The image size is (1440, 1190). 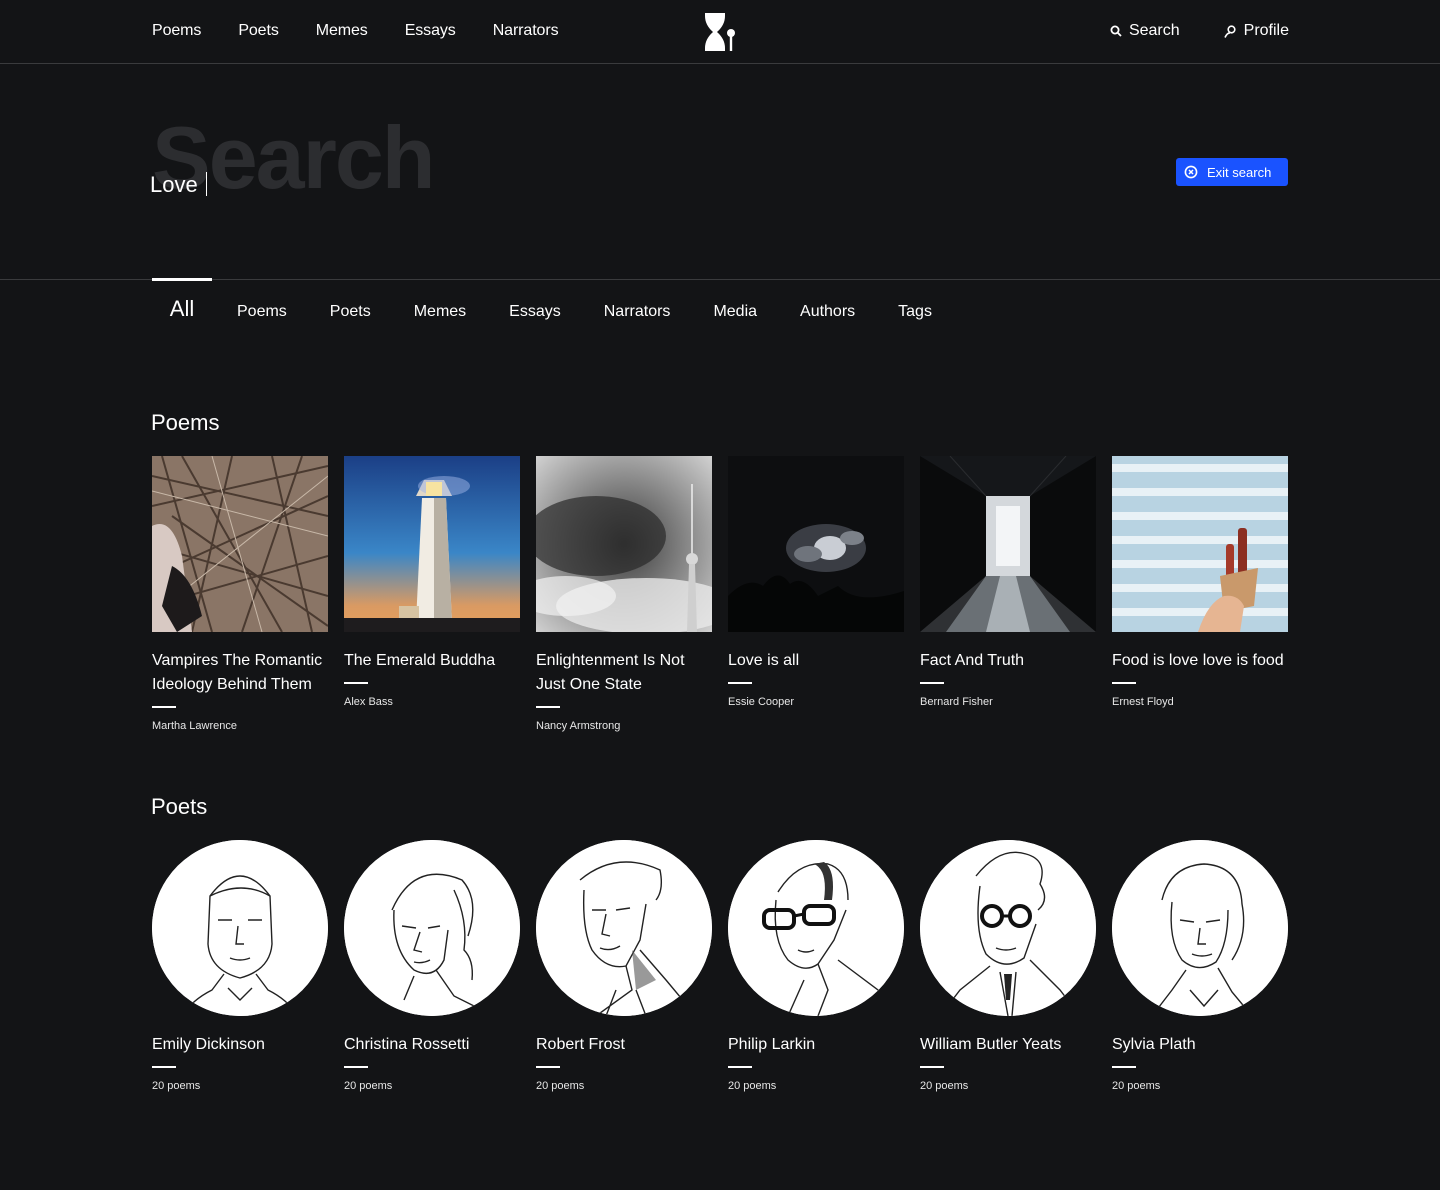 I want to click on poem-card: Love is all Essie Cooper, so click(x=816, y=594).